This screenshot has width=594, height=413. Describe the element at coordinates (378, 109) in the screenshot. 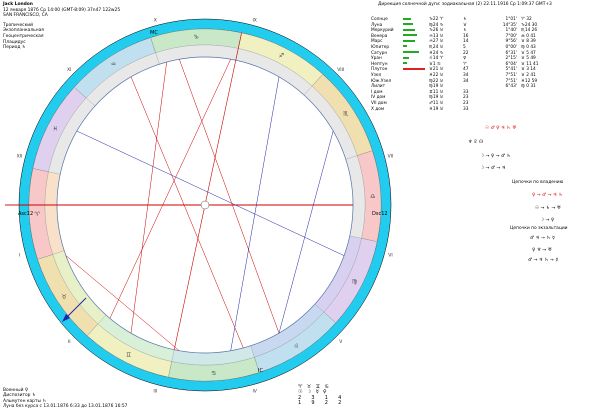

I see `planet-name: X дом` at that location.